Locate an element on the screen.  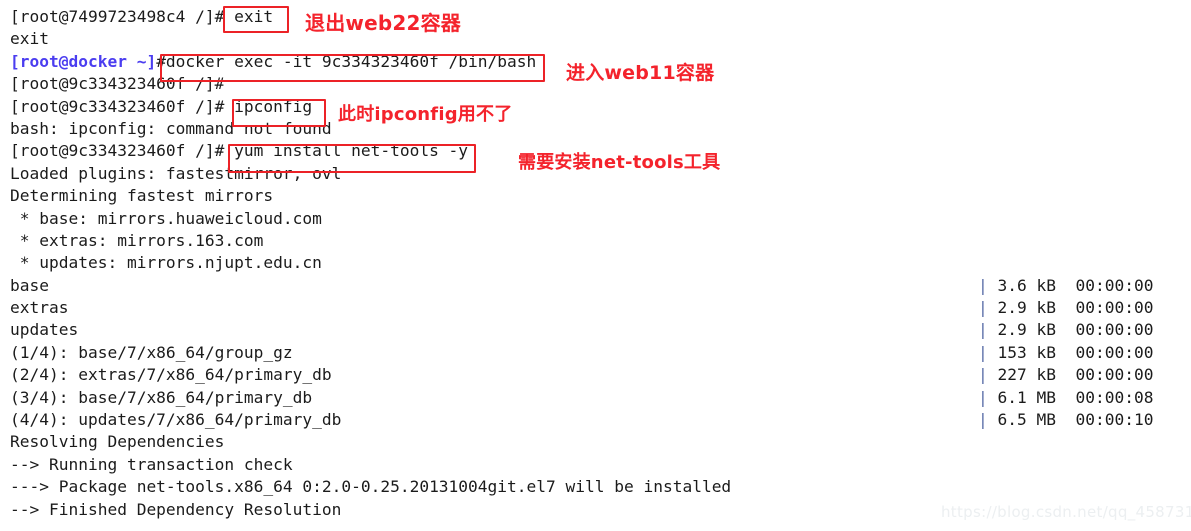
download-size: 153 kB is located at coordinates (1036, 352).